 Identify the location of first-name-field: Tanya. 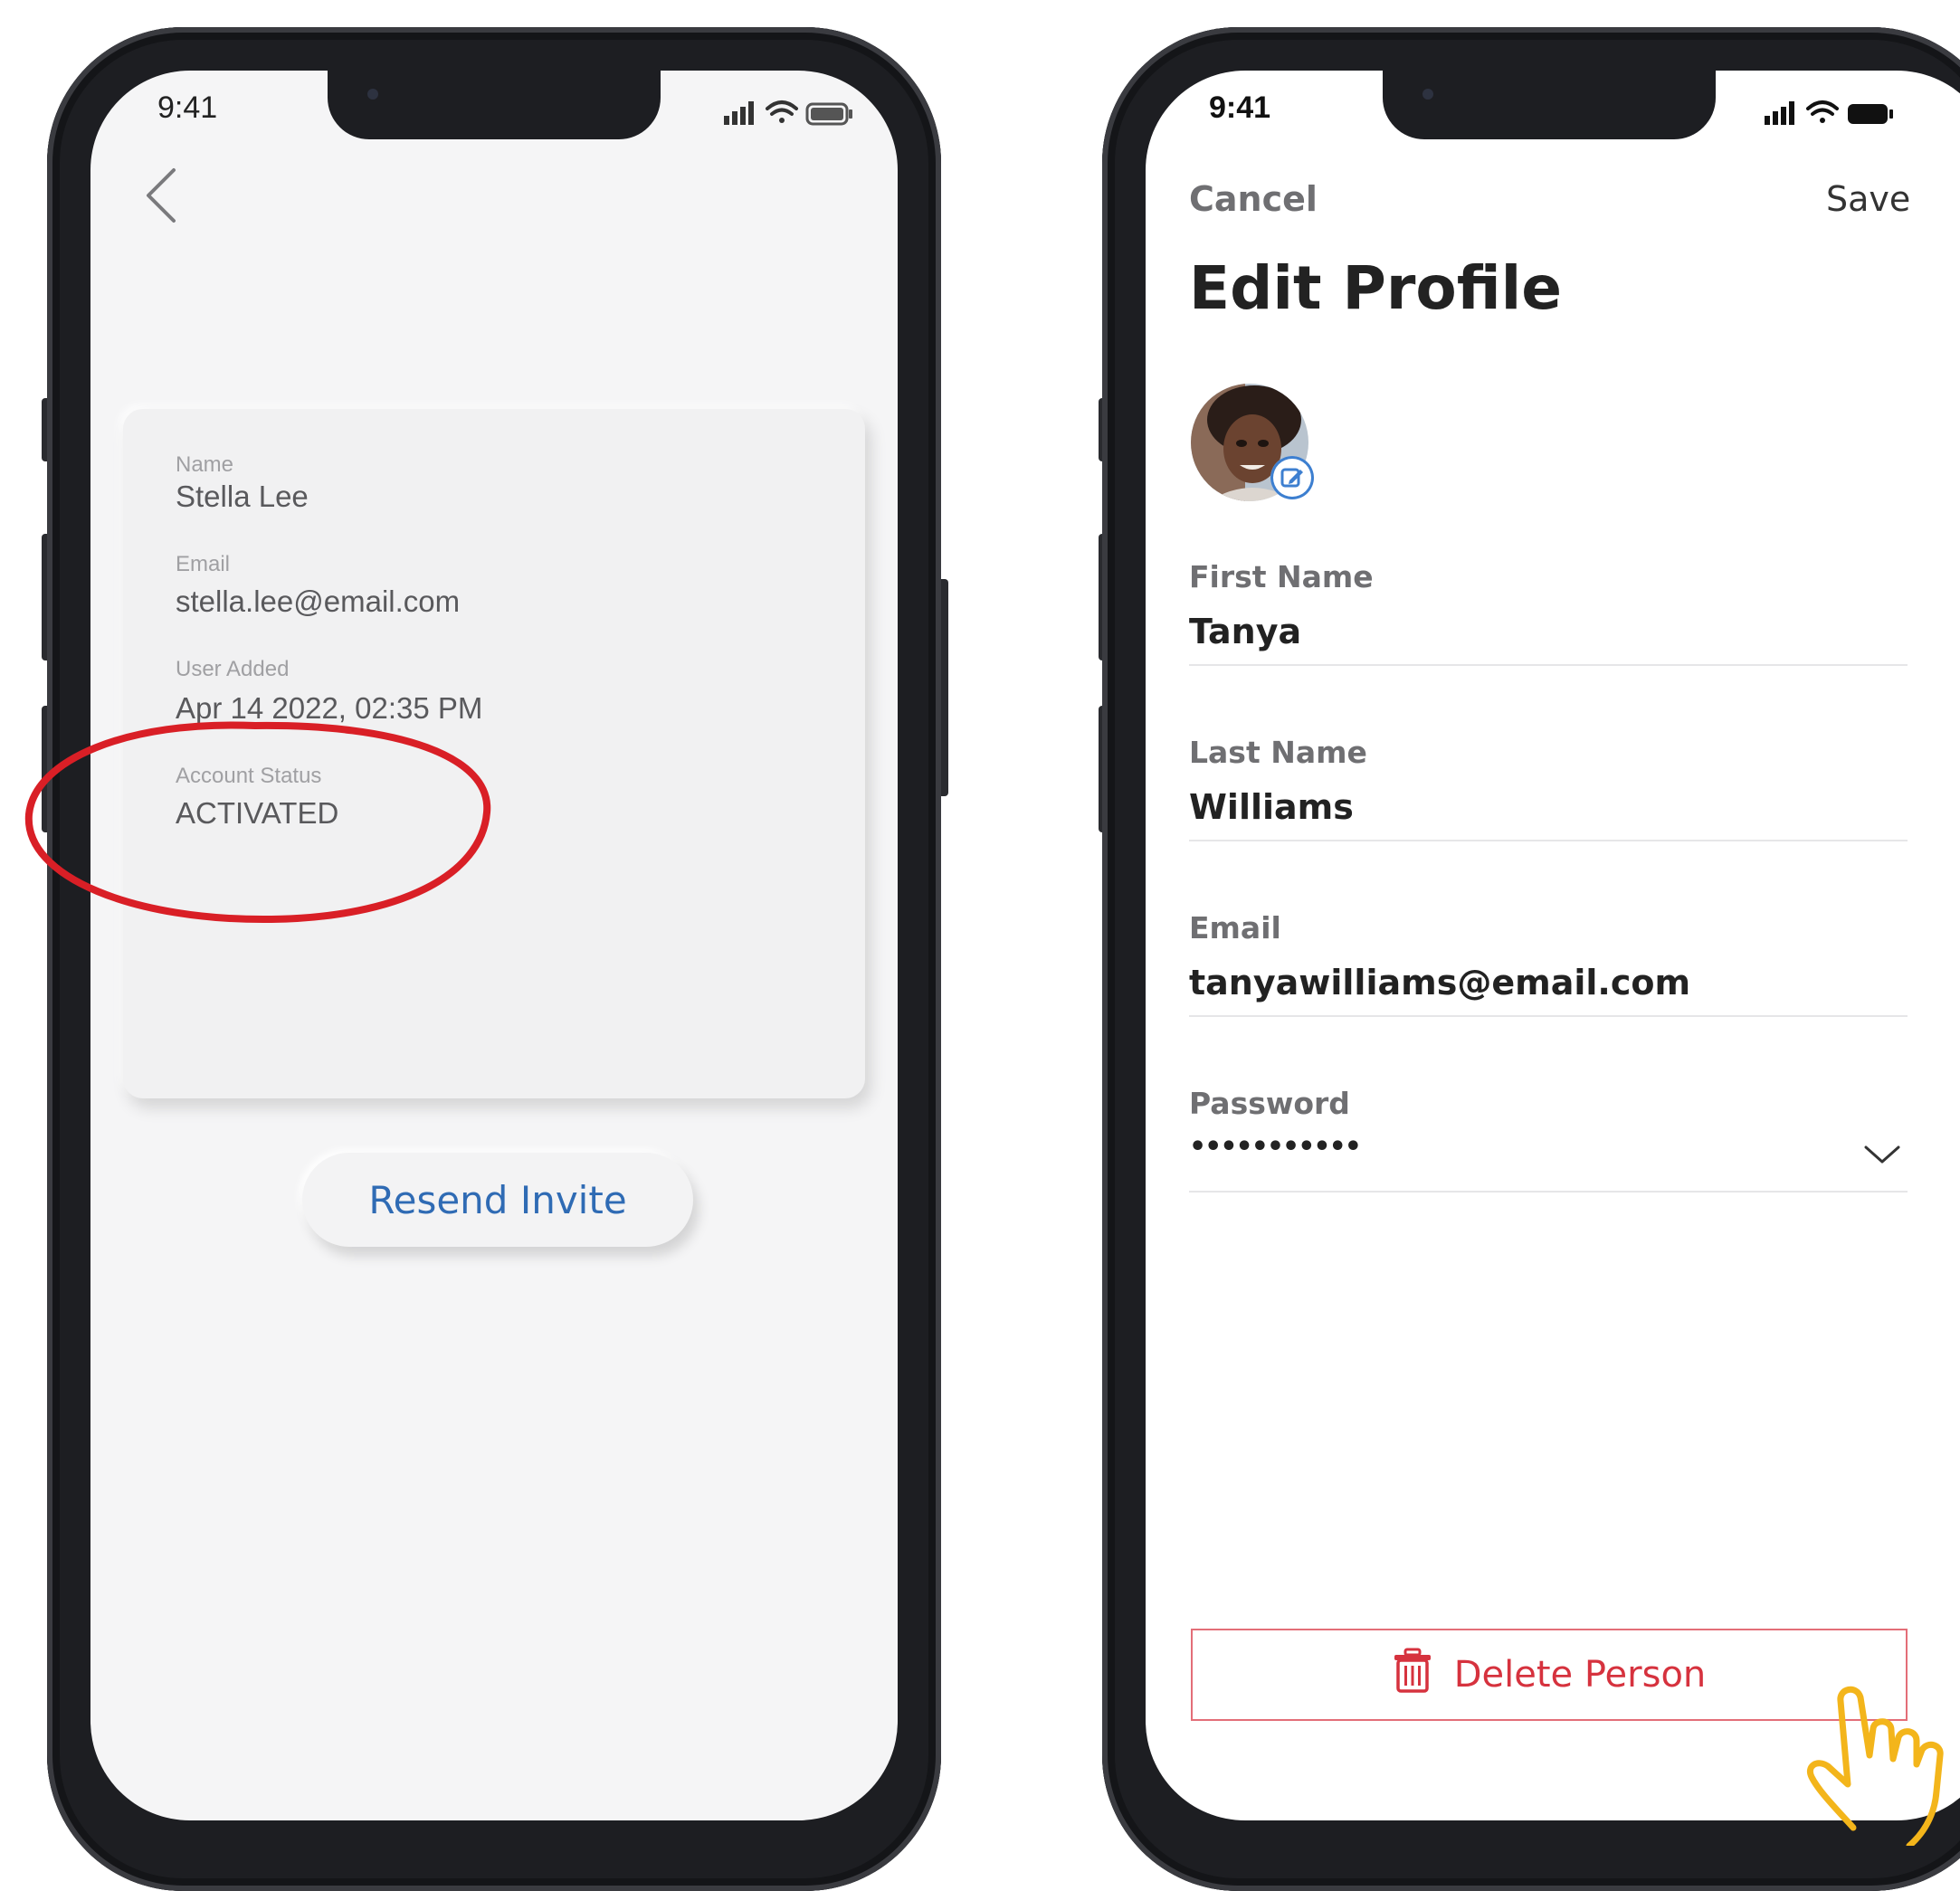
(1245, 632).